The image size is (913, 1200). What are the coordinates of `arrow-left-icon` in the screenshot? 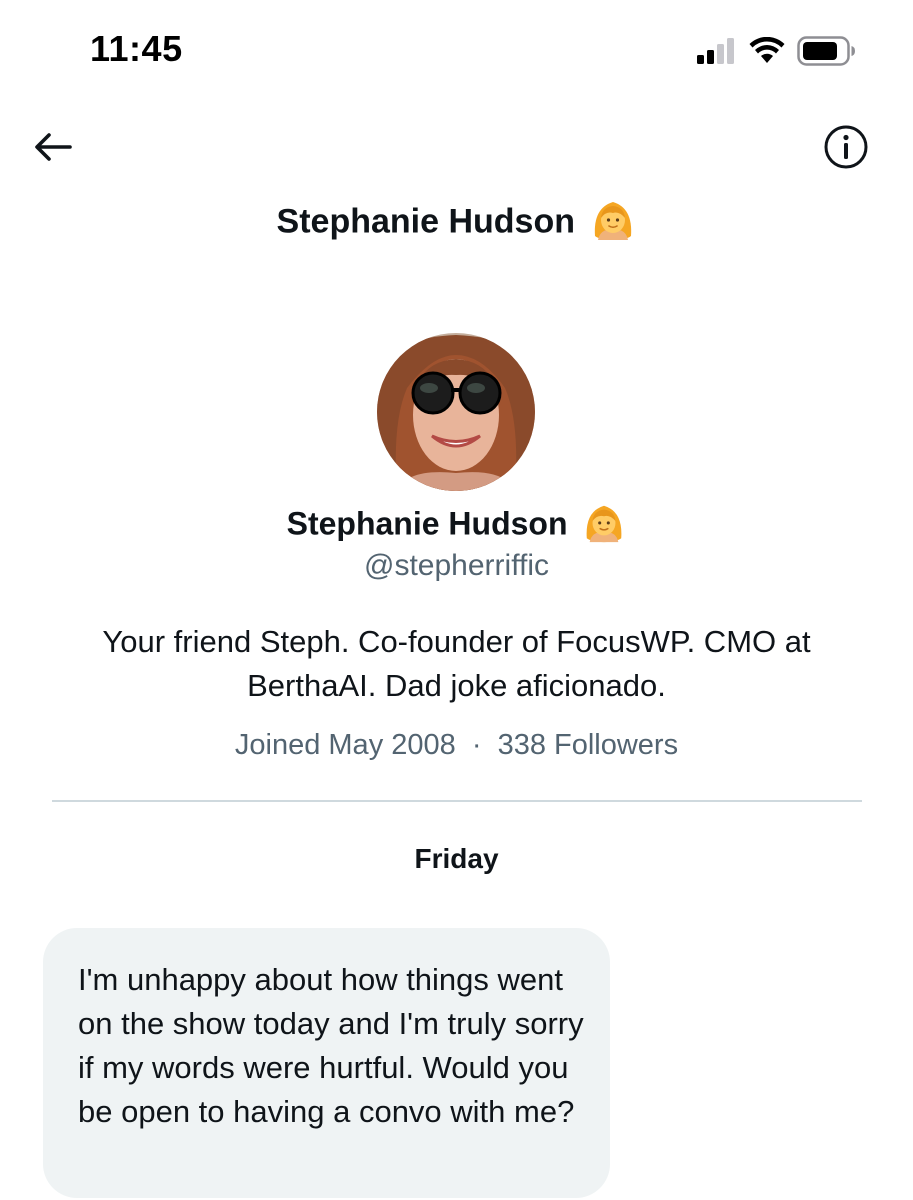 It's located at (53, 149).